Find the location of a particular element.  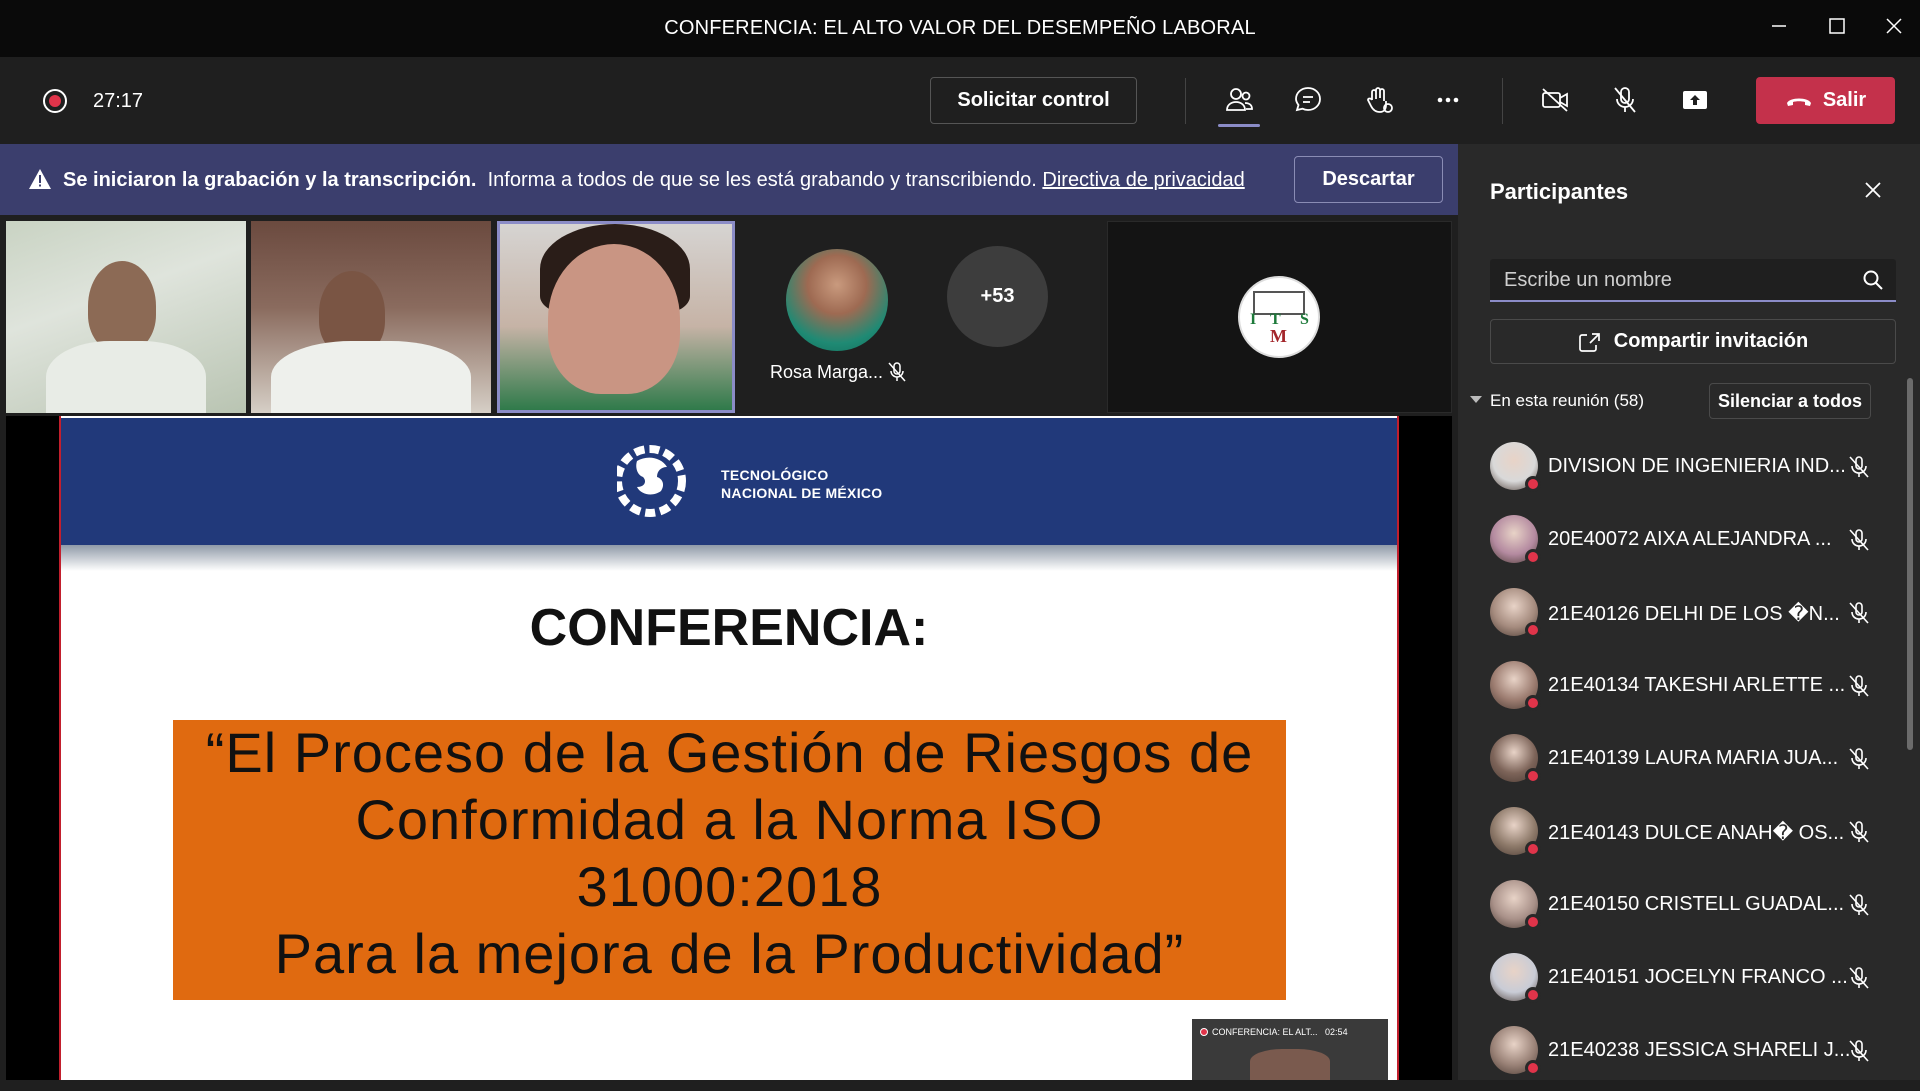

people-active-indicator is located at coordinates (1239, 125).